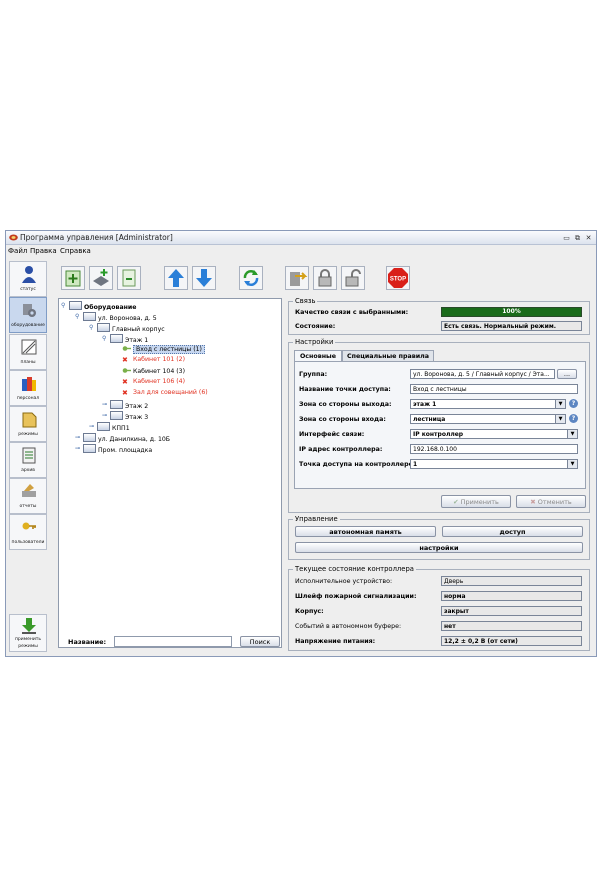  I want to click on tree-node-selected: Вход с лестницы (1), so click(163, 349).